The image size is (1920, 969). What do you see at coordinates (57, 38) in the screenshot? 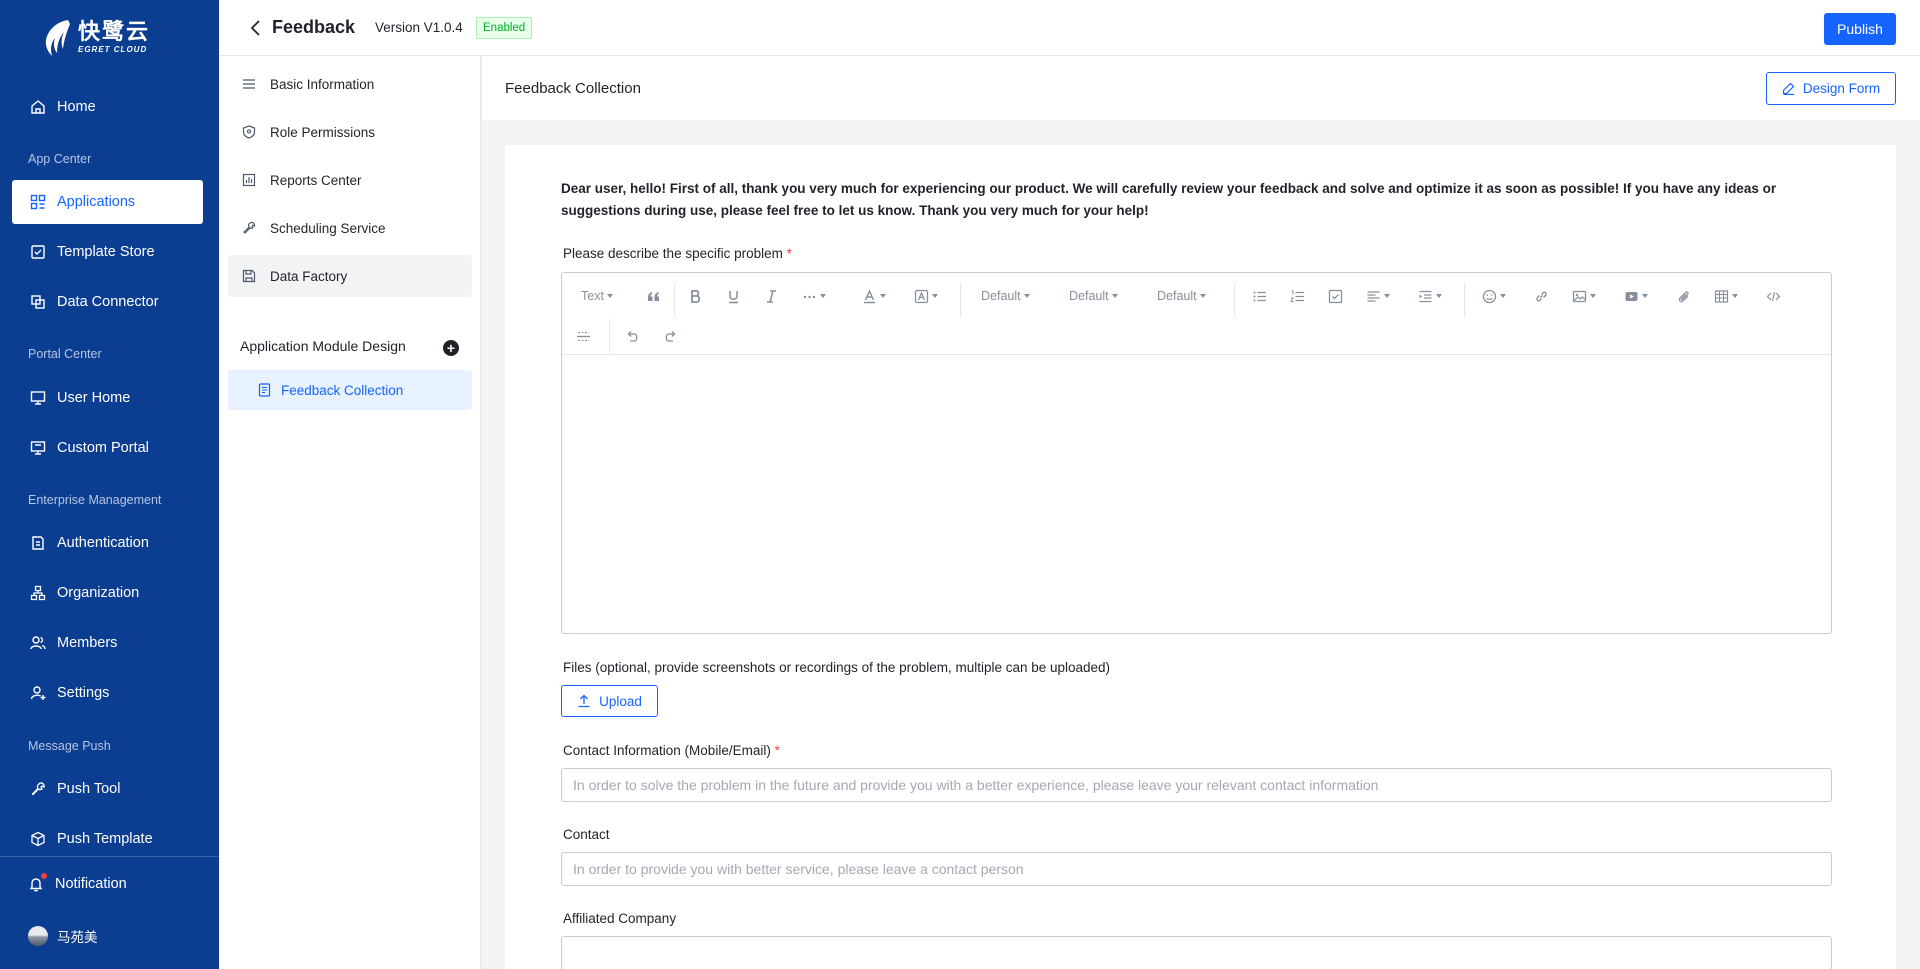
I see `egret-logo-icon` at bounding box center [57, 38].